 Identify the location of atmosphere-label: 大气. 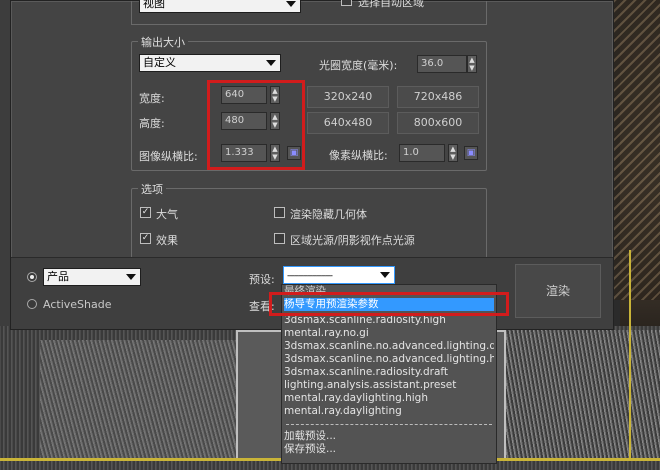
(167, 214).